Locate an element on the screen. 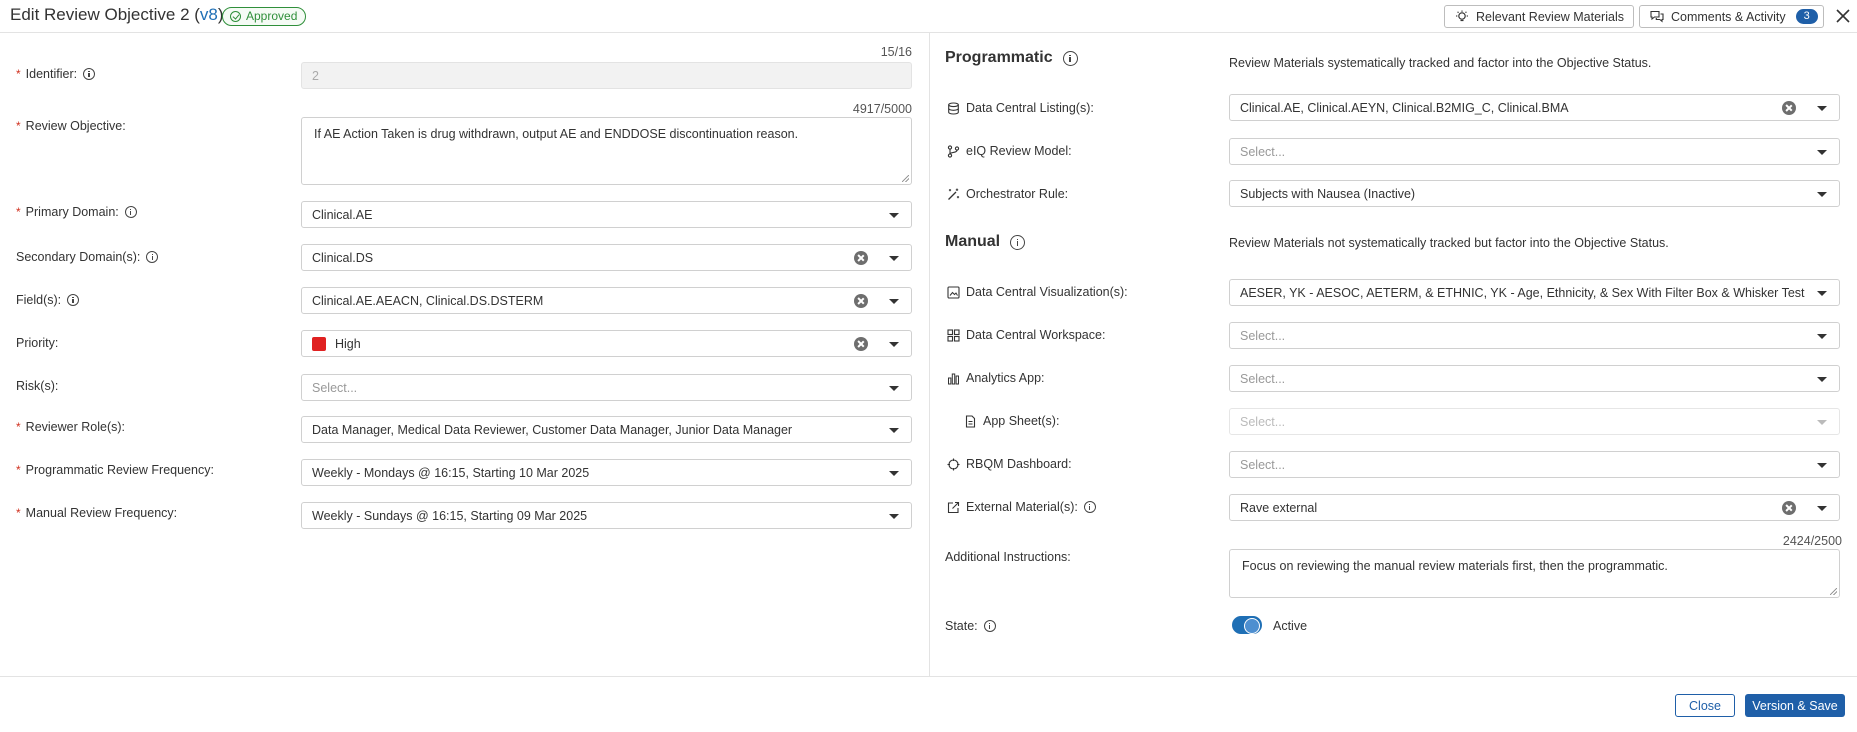  dashboard-icon is located at coordinates (953, 464).